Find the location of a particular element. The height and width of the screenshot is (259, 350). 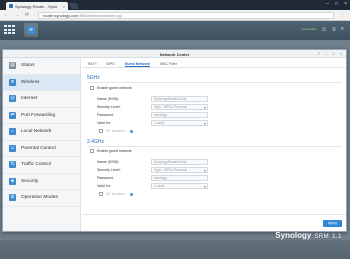

wireless-icon: ≋ is located at coordinates (12, 82).